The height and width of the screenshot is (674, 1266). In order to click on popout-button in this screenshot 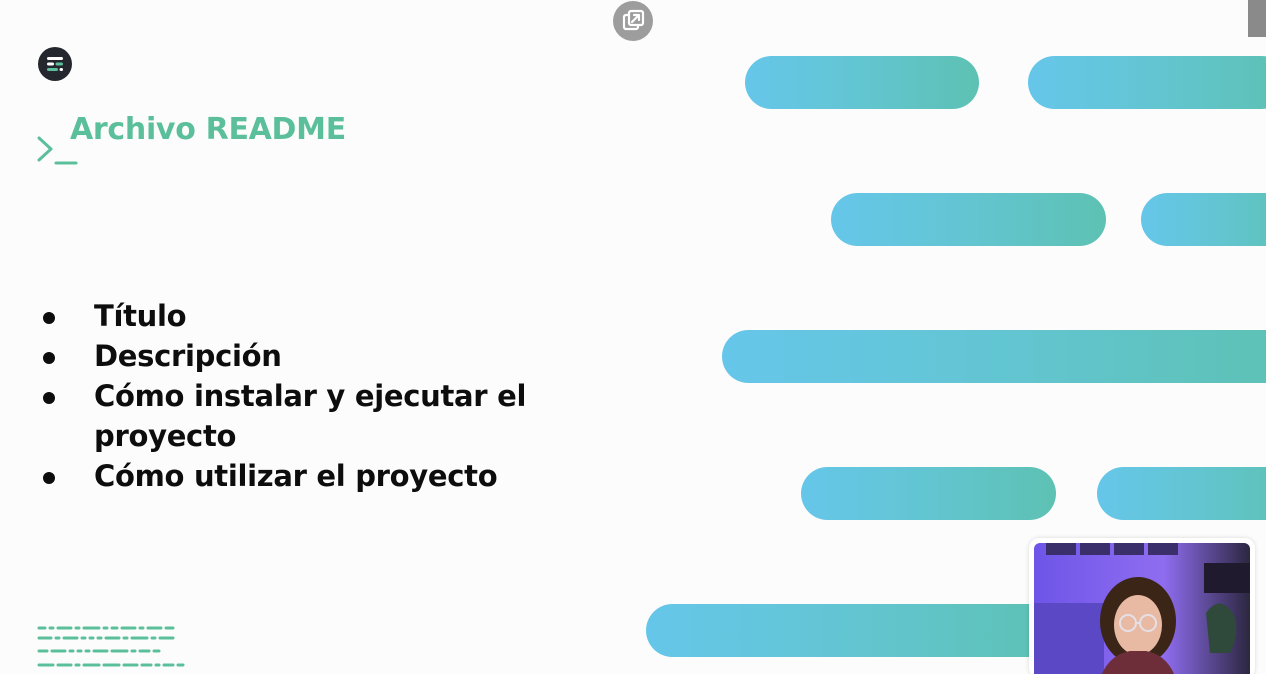, I will do `click(633, 21)`.